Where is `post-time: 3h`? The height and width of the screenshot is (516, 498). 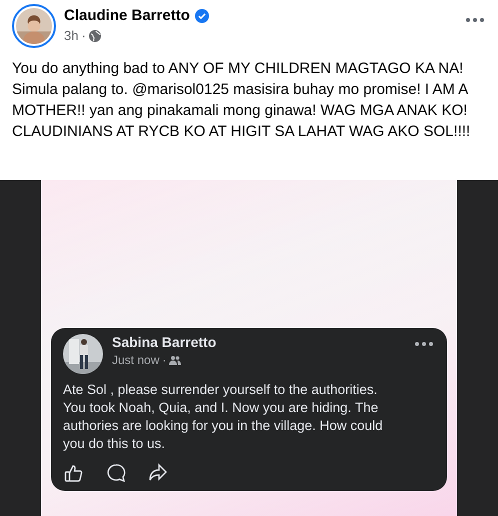
post-time: 3h is located at coordinates (71, 35).